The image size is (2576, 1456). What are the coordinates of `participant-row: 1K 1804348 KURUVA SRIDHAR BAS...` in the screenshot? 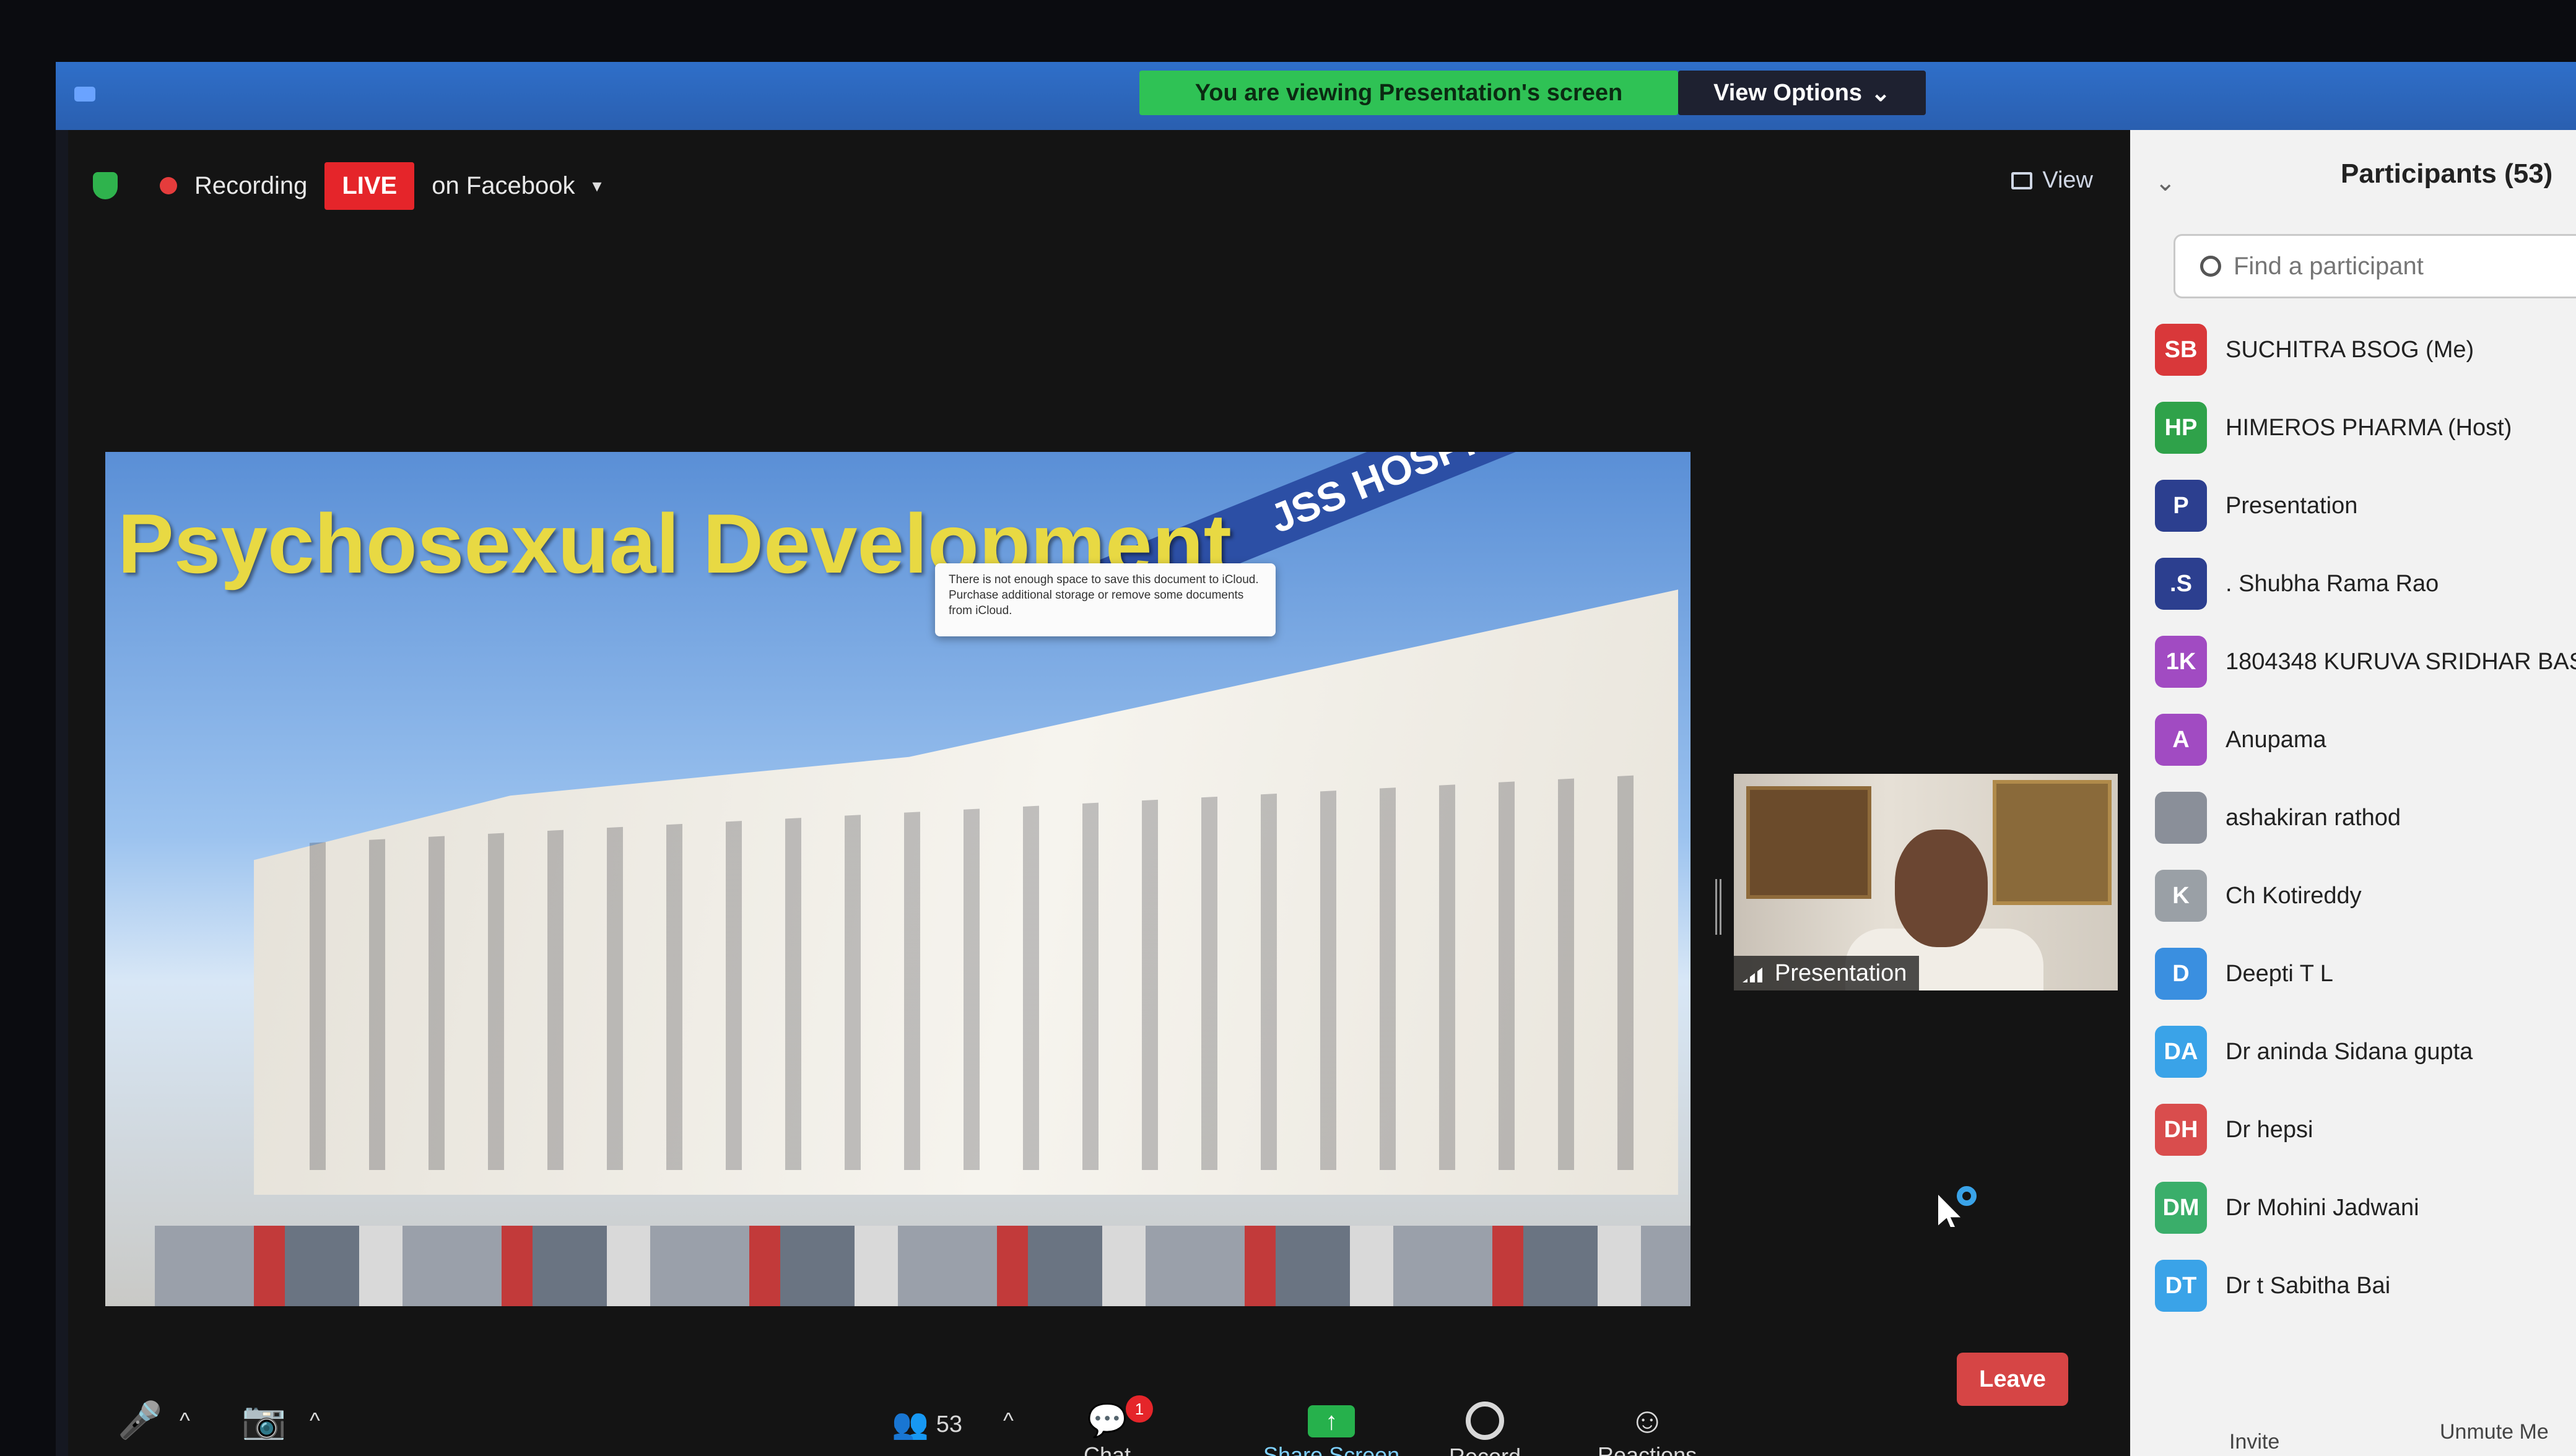 It's located at (2365, 662).